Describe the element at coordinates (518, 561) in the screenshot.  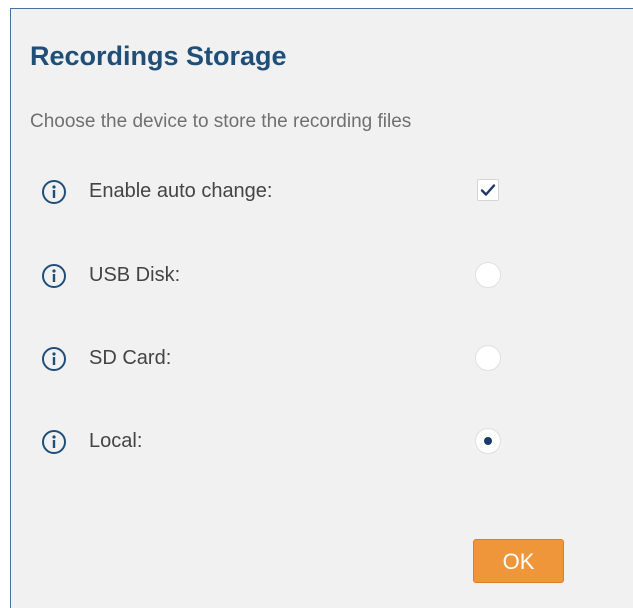
I see `ok-button: OK` at that location.